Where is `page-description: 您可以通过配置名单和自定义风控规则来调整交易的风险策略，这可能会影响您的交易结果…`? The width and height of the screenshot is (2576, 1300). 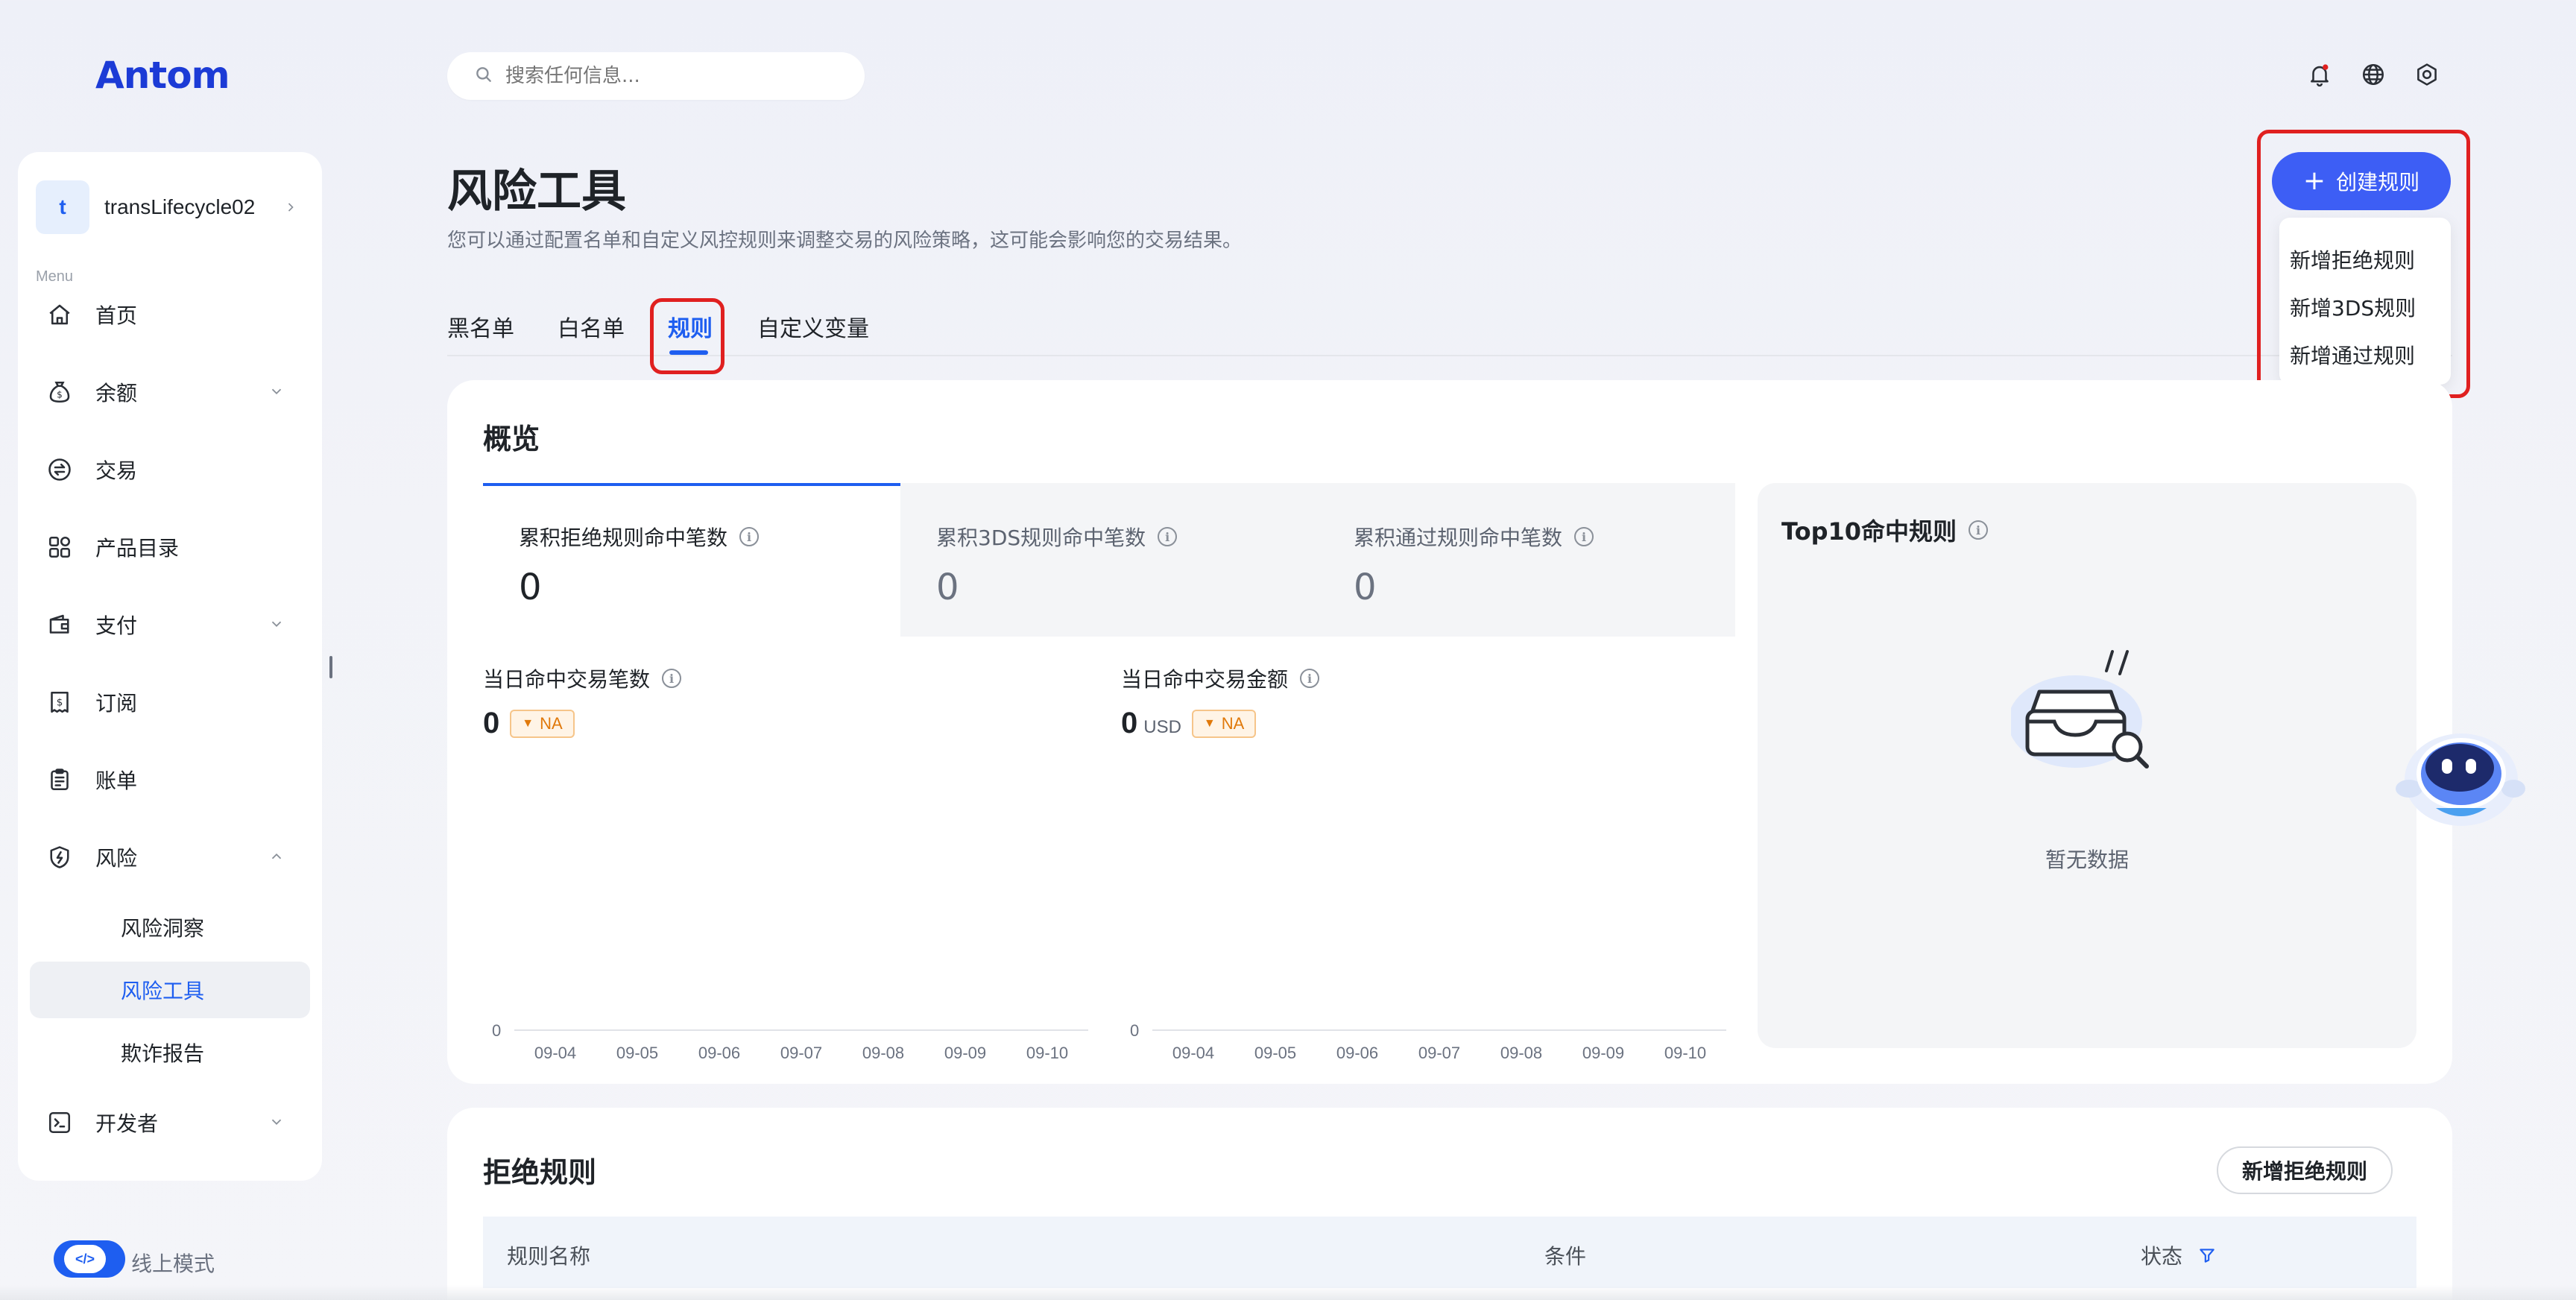
page-description: 您可以通过配置名单和自定义风控规则来调整交易的风险策略，这可能会影响您的交易结果… is located at coordinates (845, 241).